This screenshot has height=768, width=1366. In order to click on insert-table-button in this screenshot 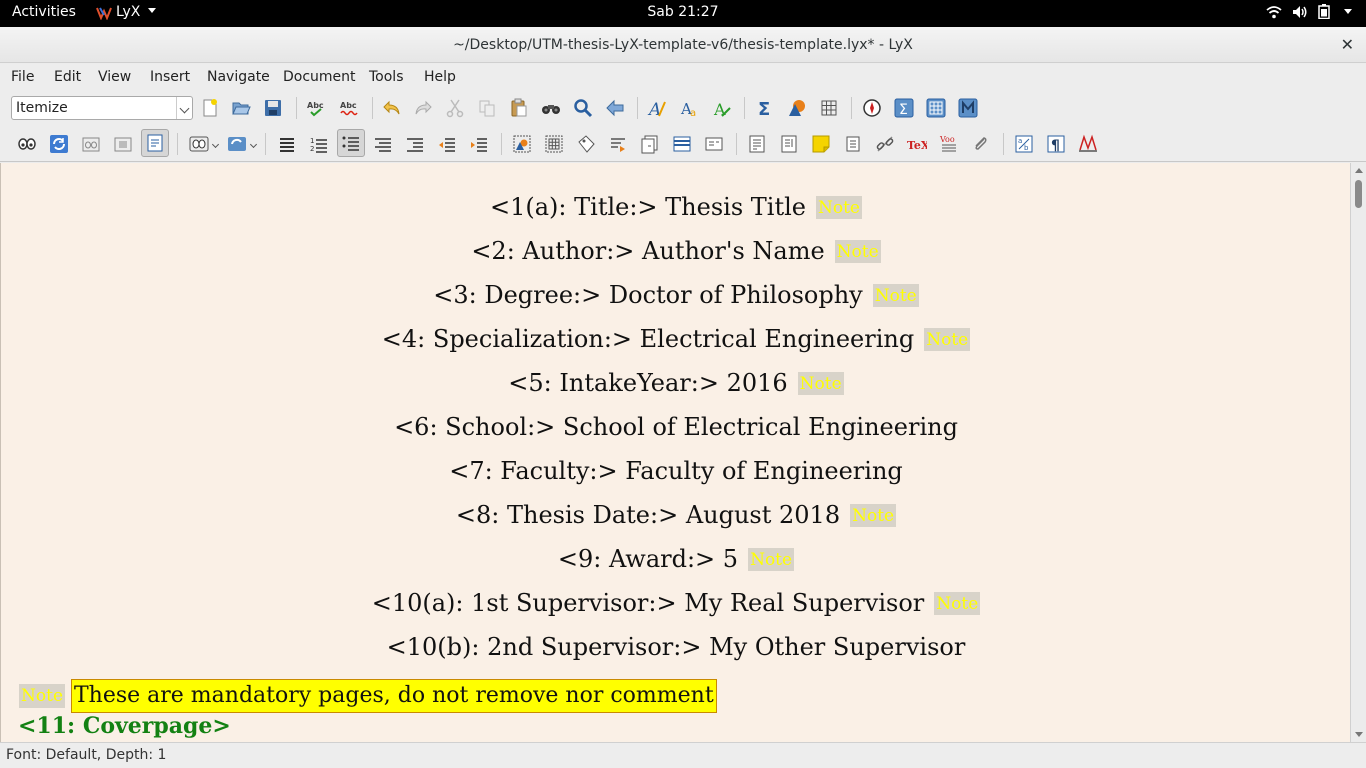, I will do `click(829, 108)`.